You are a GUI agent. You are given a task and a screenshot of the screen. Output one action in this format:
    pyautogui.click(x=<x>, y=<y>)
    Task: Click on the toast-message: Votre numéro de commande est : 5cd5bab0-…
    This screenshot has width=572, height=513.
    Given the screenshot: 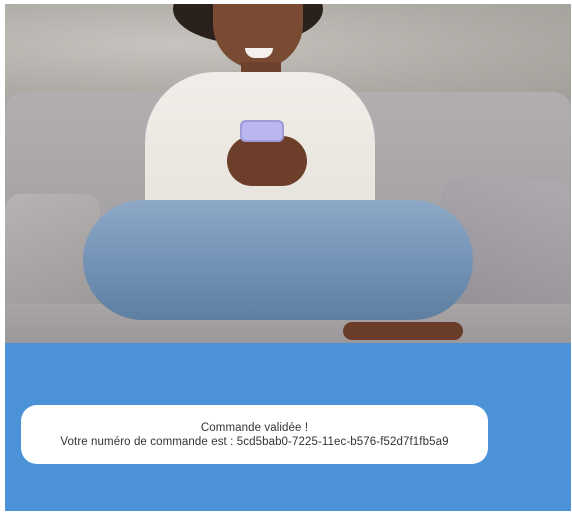 What is the action you would take?
    pyautogui.click(x=254, y=441)
    